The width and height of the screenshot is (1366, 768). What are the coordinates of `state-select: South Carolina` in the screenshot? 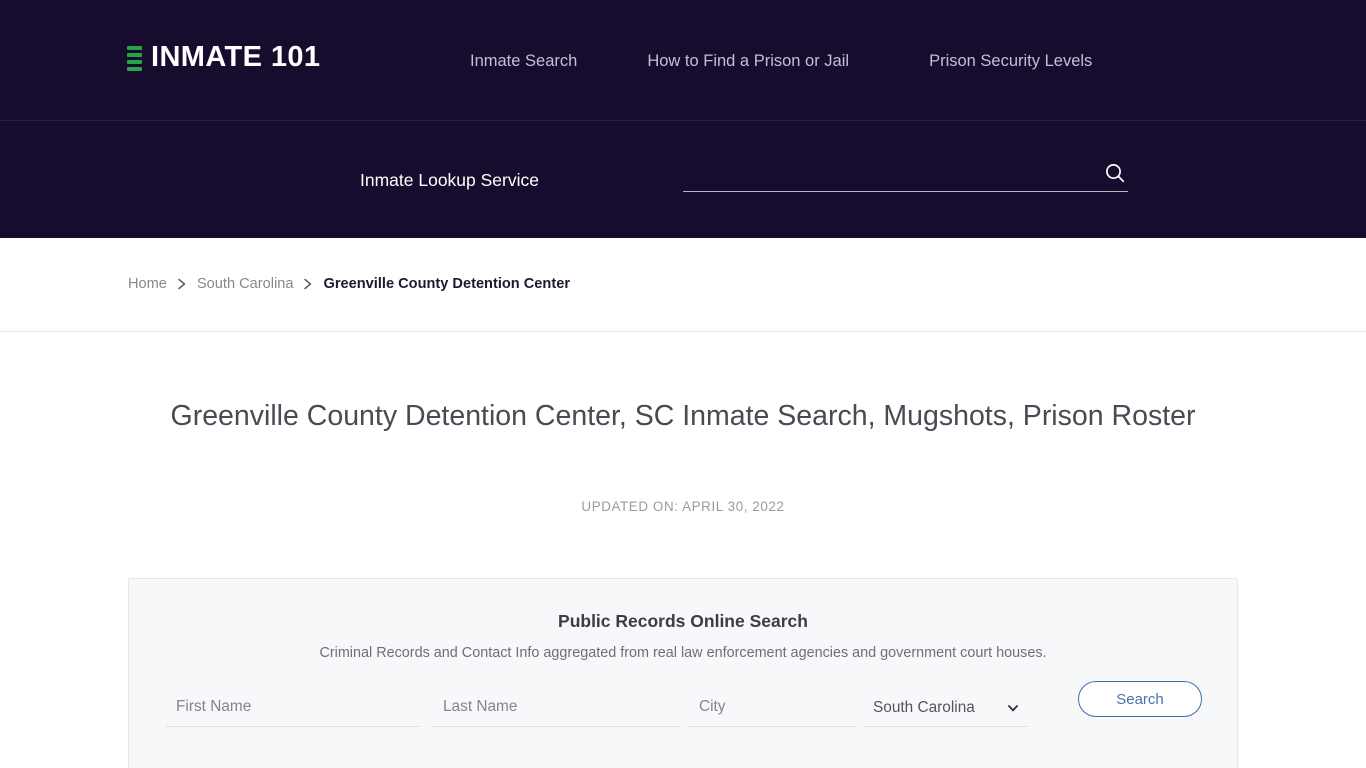 It's located at (945, 707).